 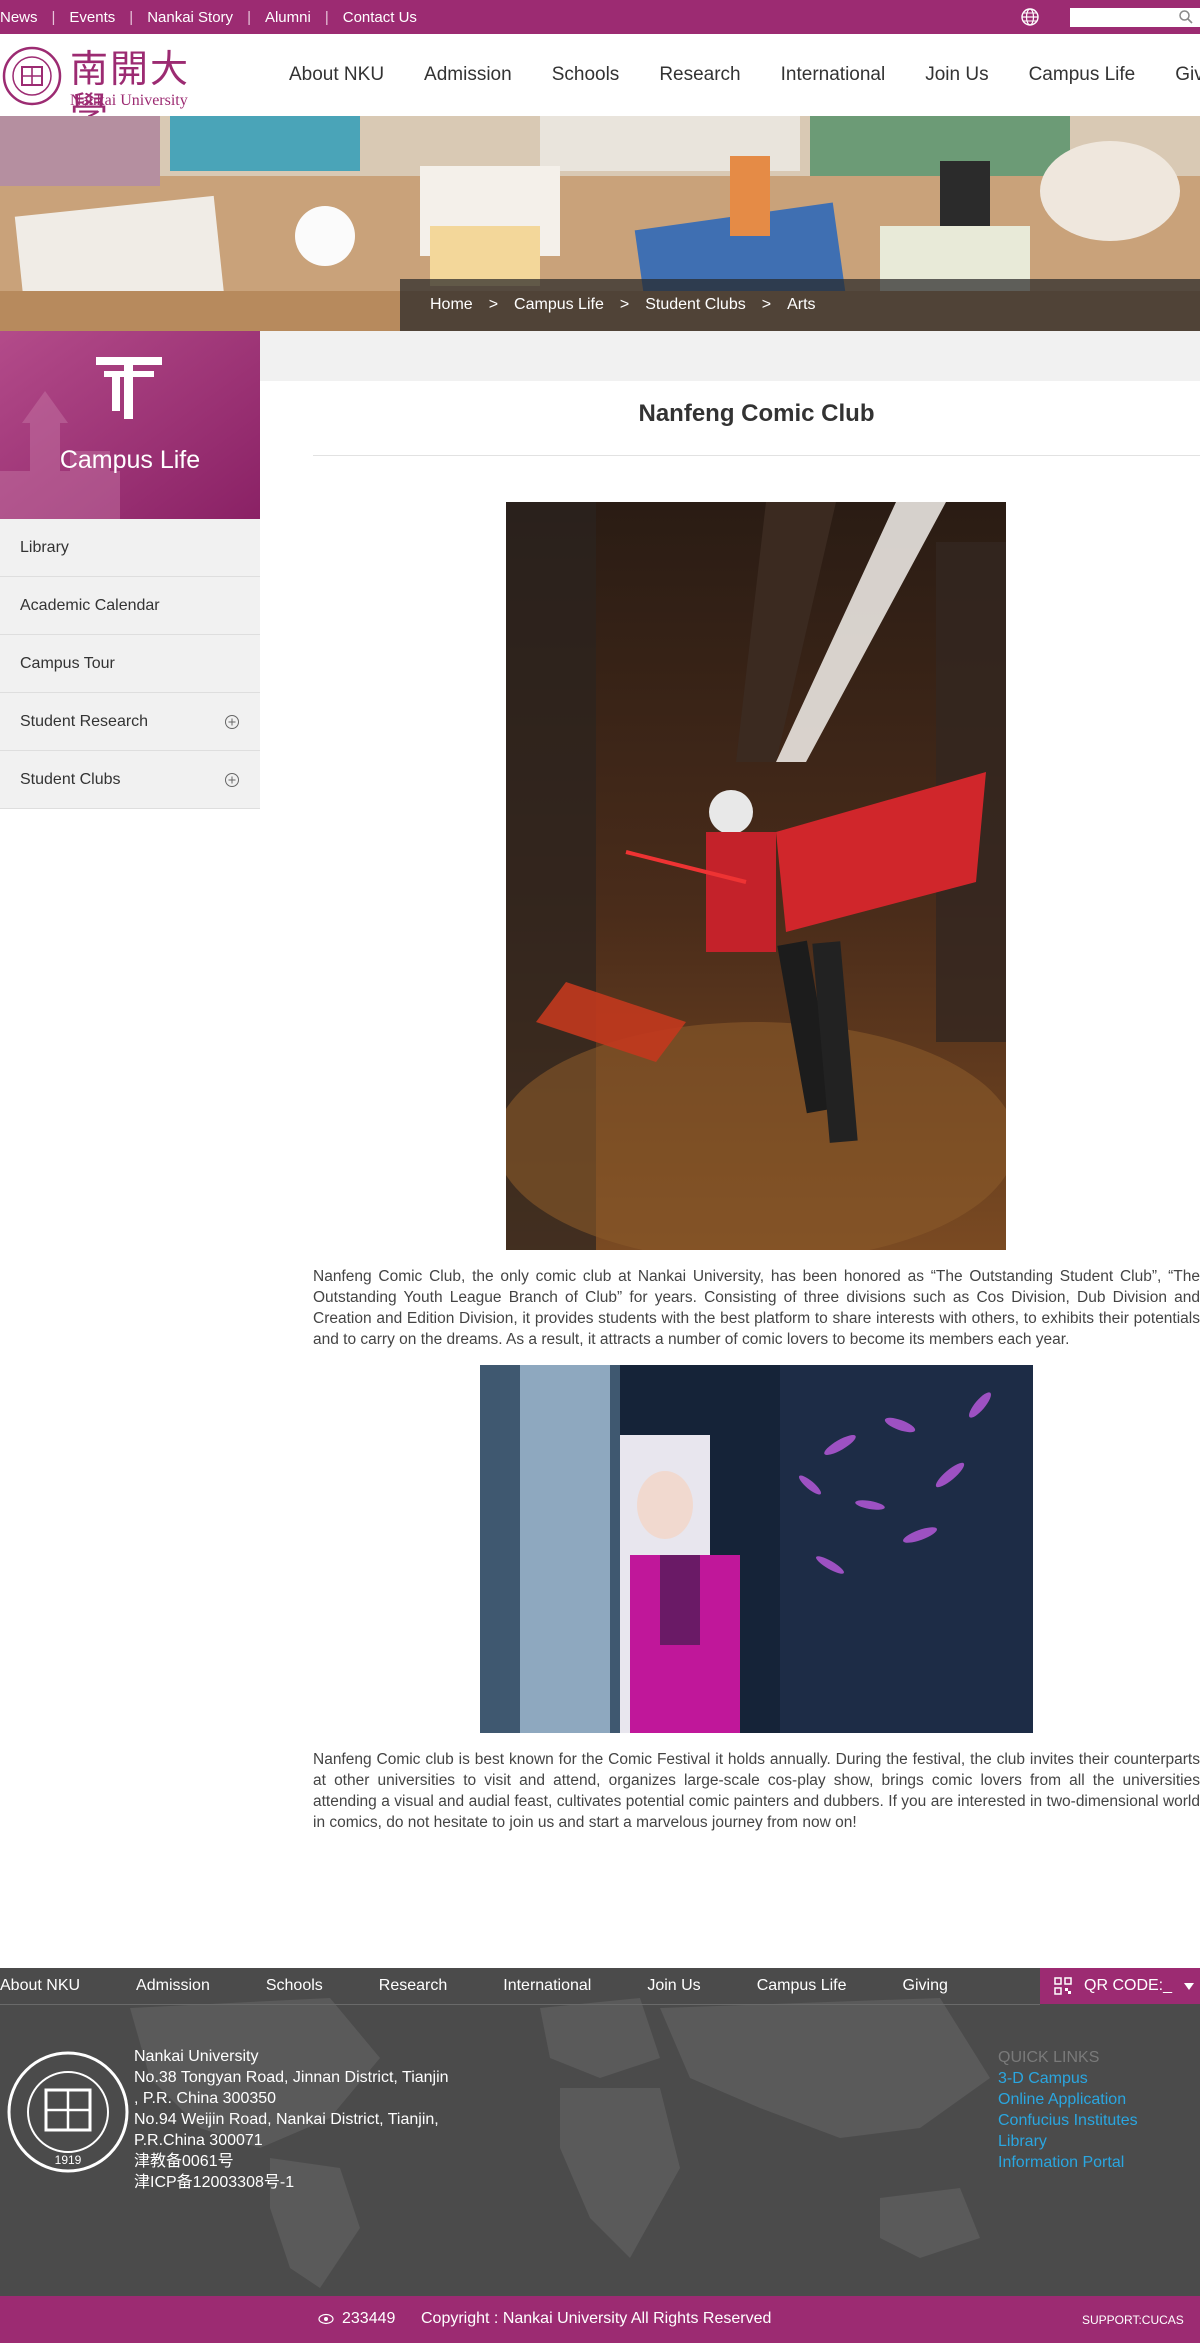 What do you see at coordinates (107, 87) in the screenshot?
I see `university-logo: 南開大學 Nankai University` at bounding box center [107, 87].